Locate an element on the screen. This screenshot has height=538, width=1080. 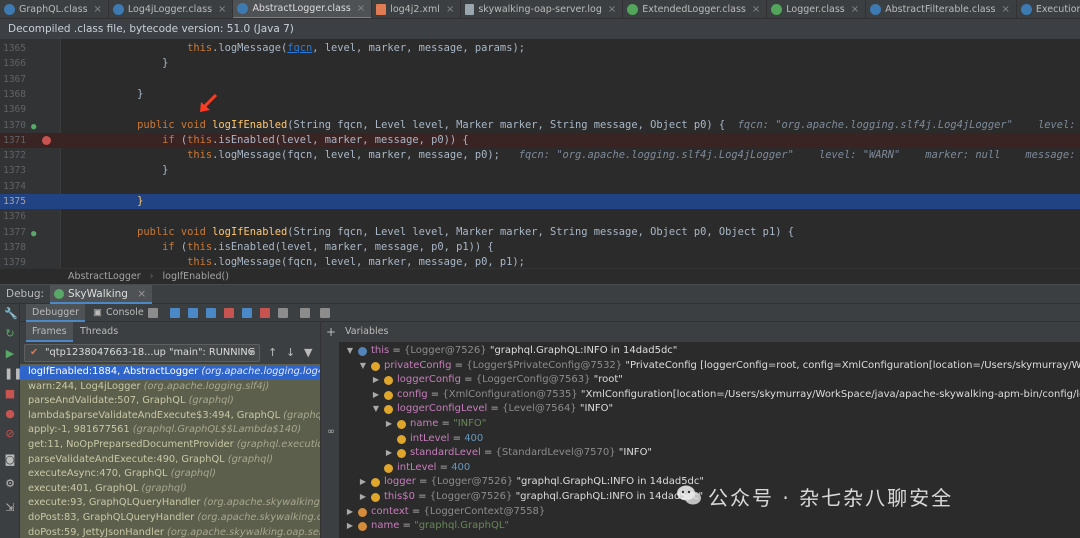
step-over-icon is located at coordinates (193, 313).